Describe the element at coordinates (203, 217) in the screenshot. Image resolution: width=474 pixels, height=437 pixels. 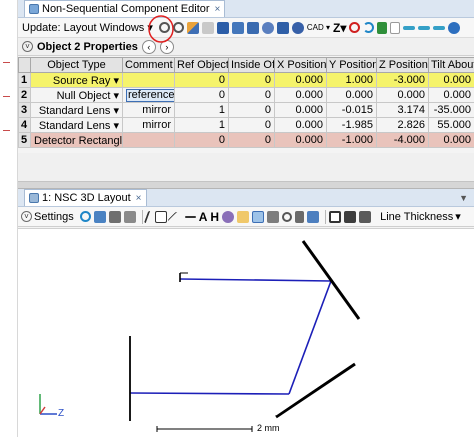
I see `text-icon: A` at that location.